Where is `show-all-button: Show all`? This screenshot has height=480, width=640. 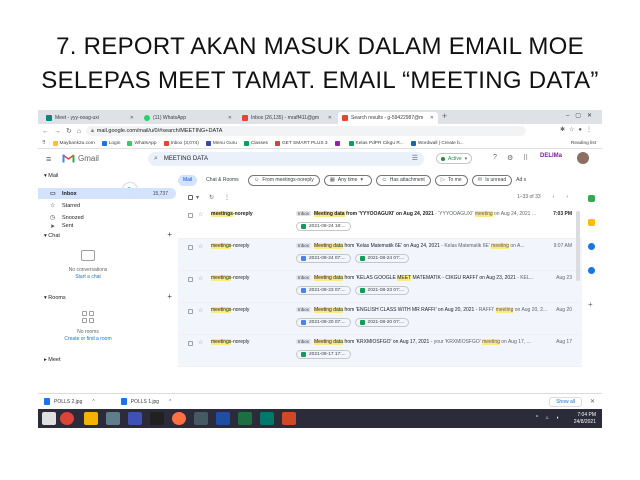
show-all-button: Show all is located at coordinates (565, 402).